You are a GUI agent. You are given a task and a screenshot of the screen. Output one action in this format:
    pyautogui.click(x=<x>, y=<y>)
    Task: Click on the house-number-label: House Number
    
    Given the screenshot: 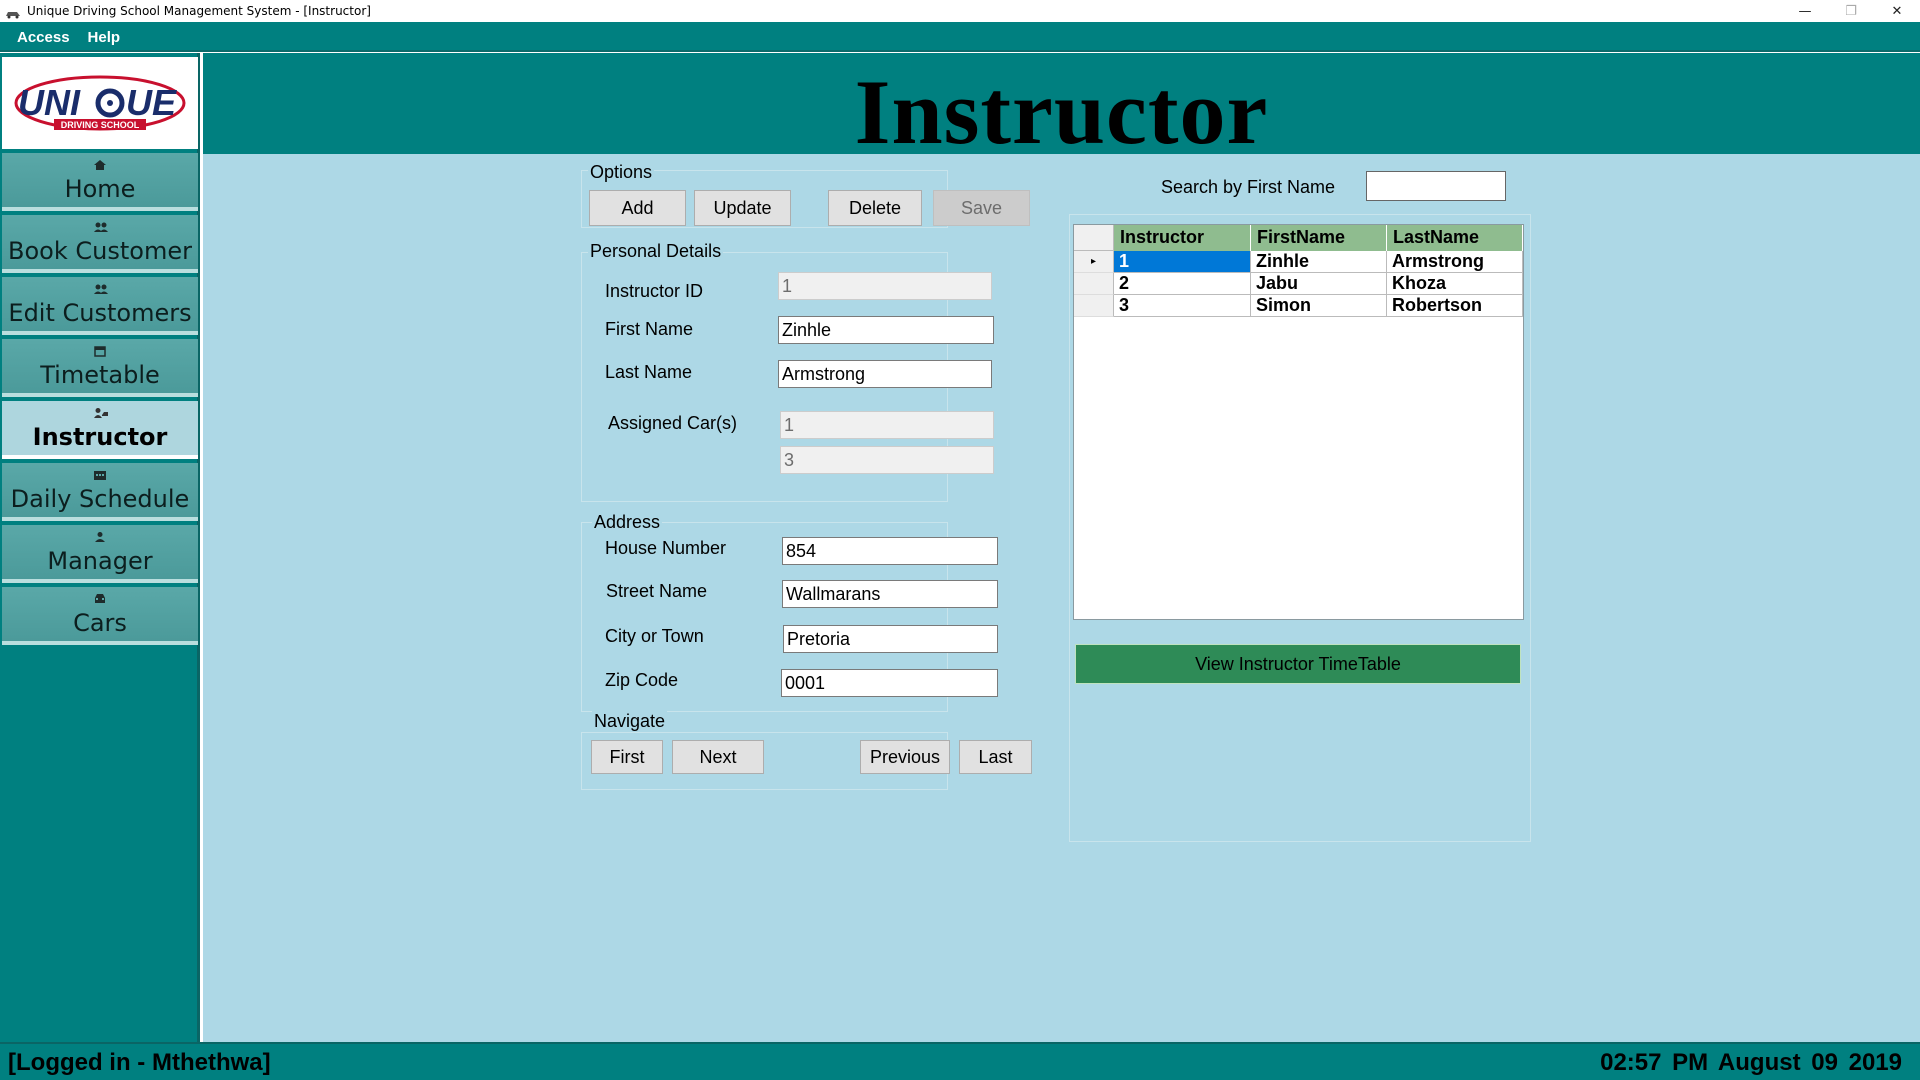 What is the action you would take?
    pyautogui.click(x=666, y=548)
    